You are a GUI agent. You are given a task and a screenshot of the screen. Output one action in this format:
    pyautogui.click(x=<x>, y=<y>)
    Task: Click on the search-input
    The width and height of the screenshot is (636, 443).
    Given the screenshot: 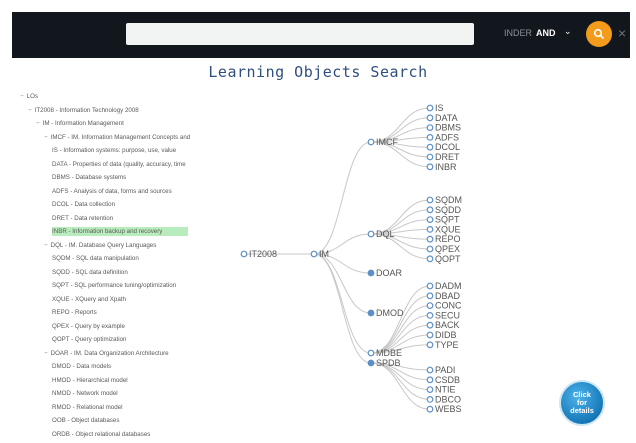 What is the action you would take?
    pyautogui.click(x=300, y=34)
    